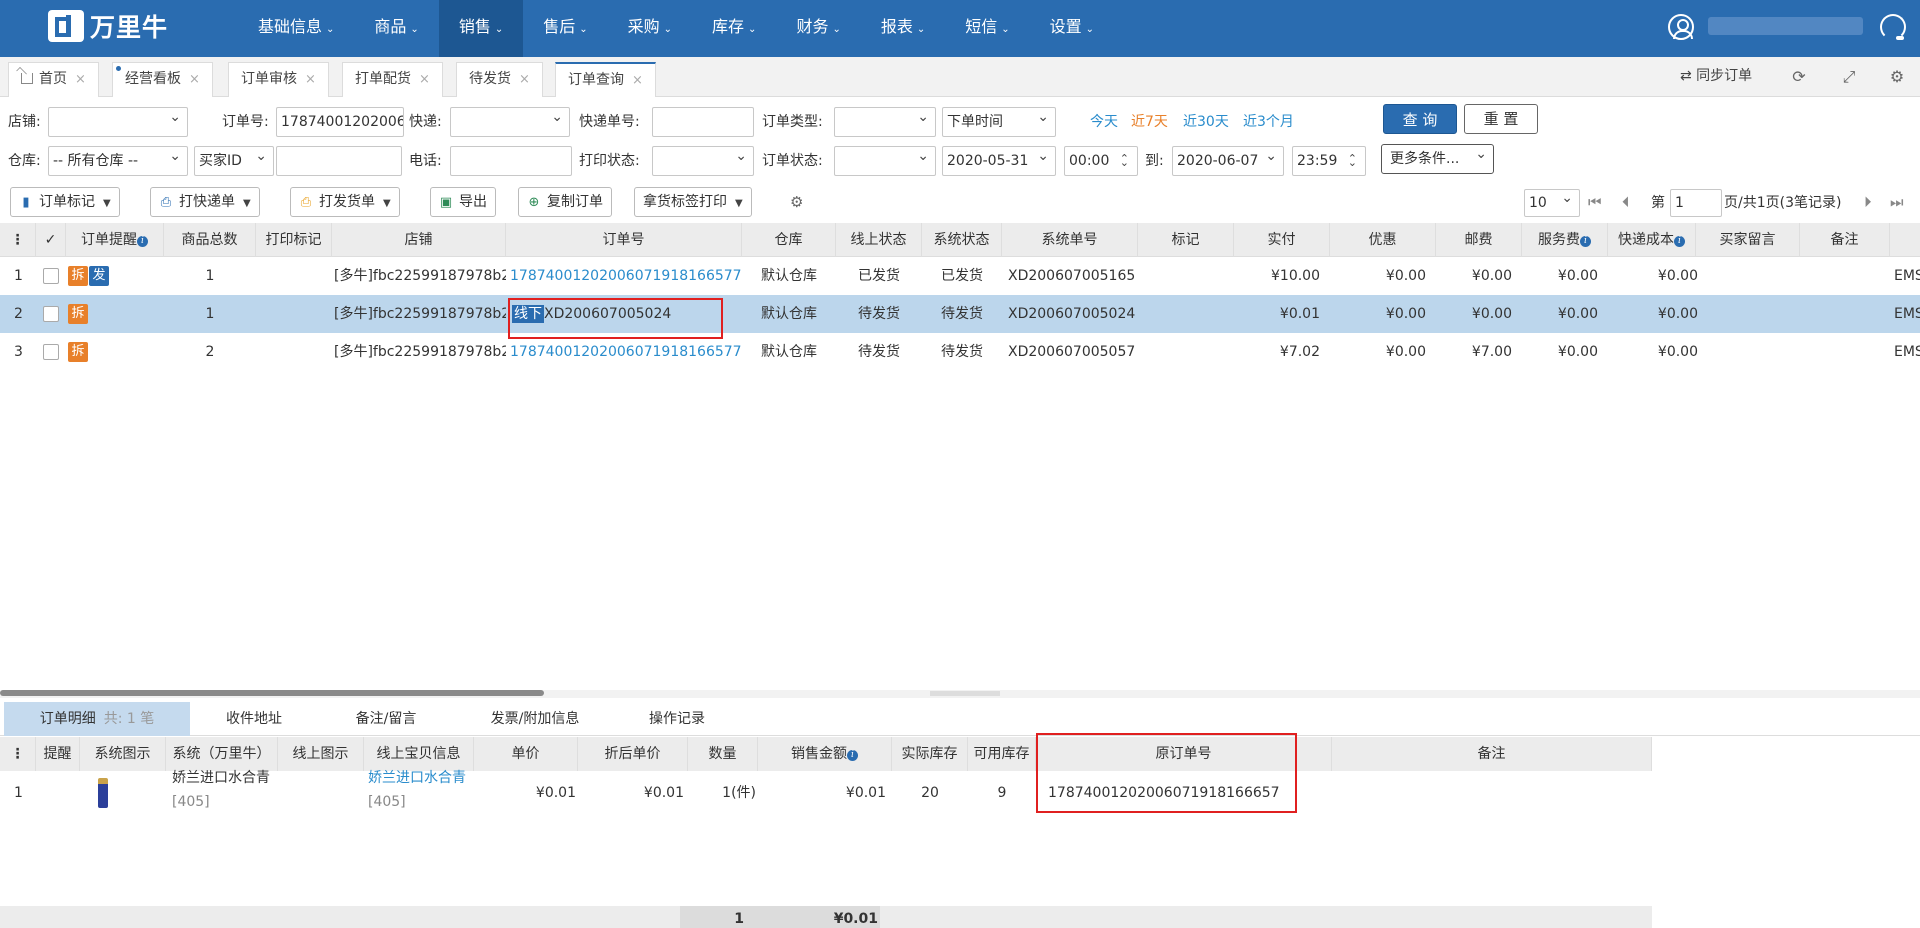 This screenshot has height=928, width=1920. Describe the element at coordinates (825, 754) in the screenshot. I see `col-sales-amount: 销售金额 i` at that location.